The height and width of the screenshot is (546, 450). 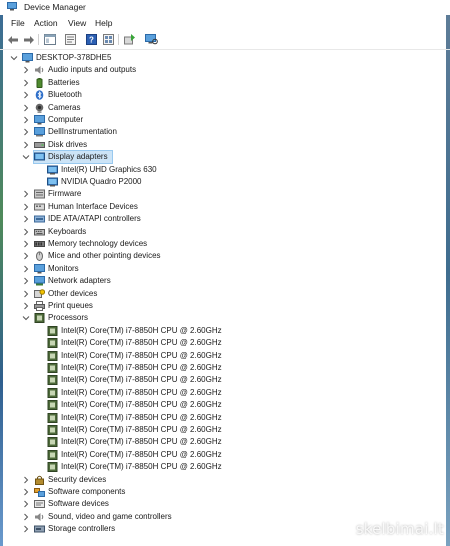 I want to click on scan-hardware-icon, so click(x=151, y=39).